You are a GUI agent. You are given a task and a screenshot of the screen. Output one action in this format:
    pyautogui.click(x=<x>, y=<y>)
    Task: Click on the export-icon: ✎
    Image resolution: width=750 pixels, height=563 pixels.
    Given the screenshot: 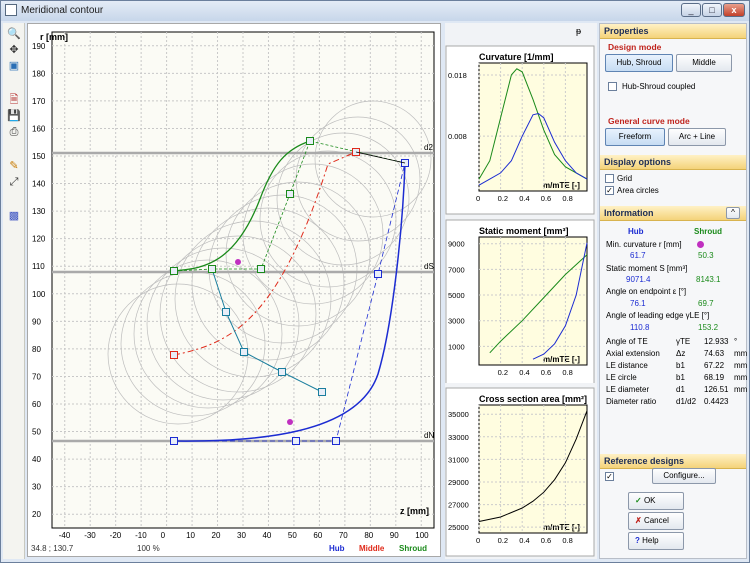 What is the action you would take?
    pyautogui.click(x=14, y=166)
    